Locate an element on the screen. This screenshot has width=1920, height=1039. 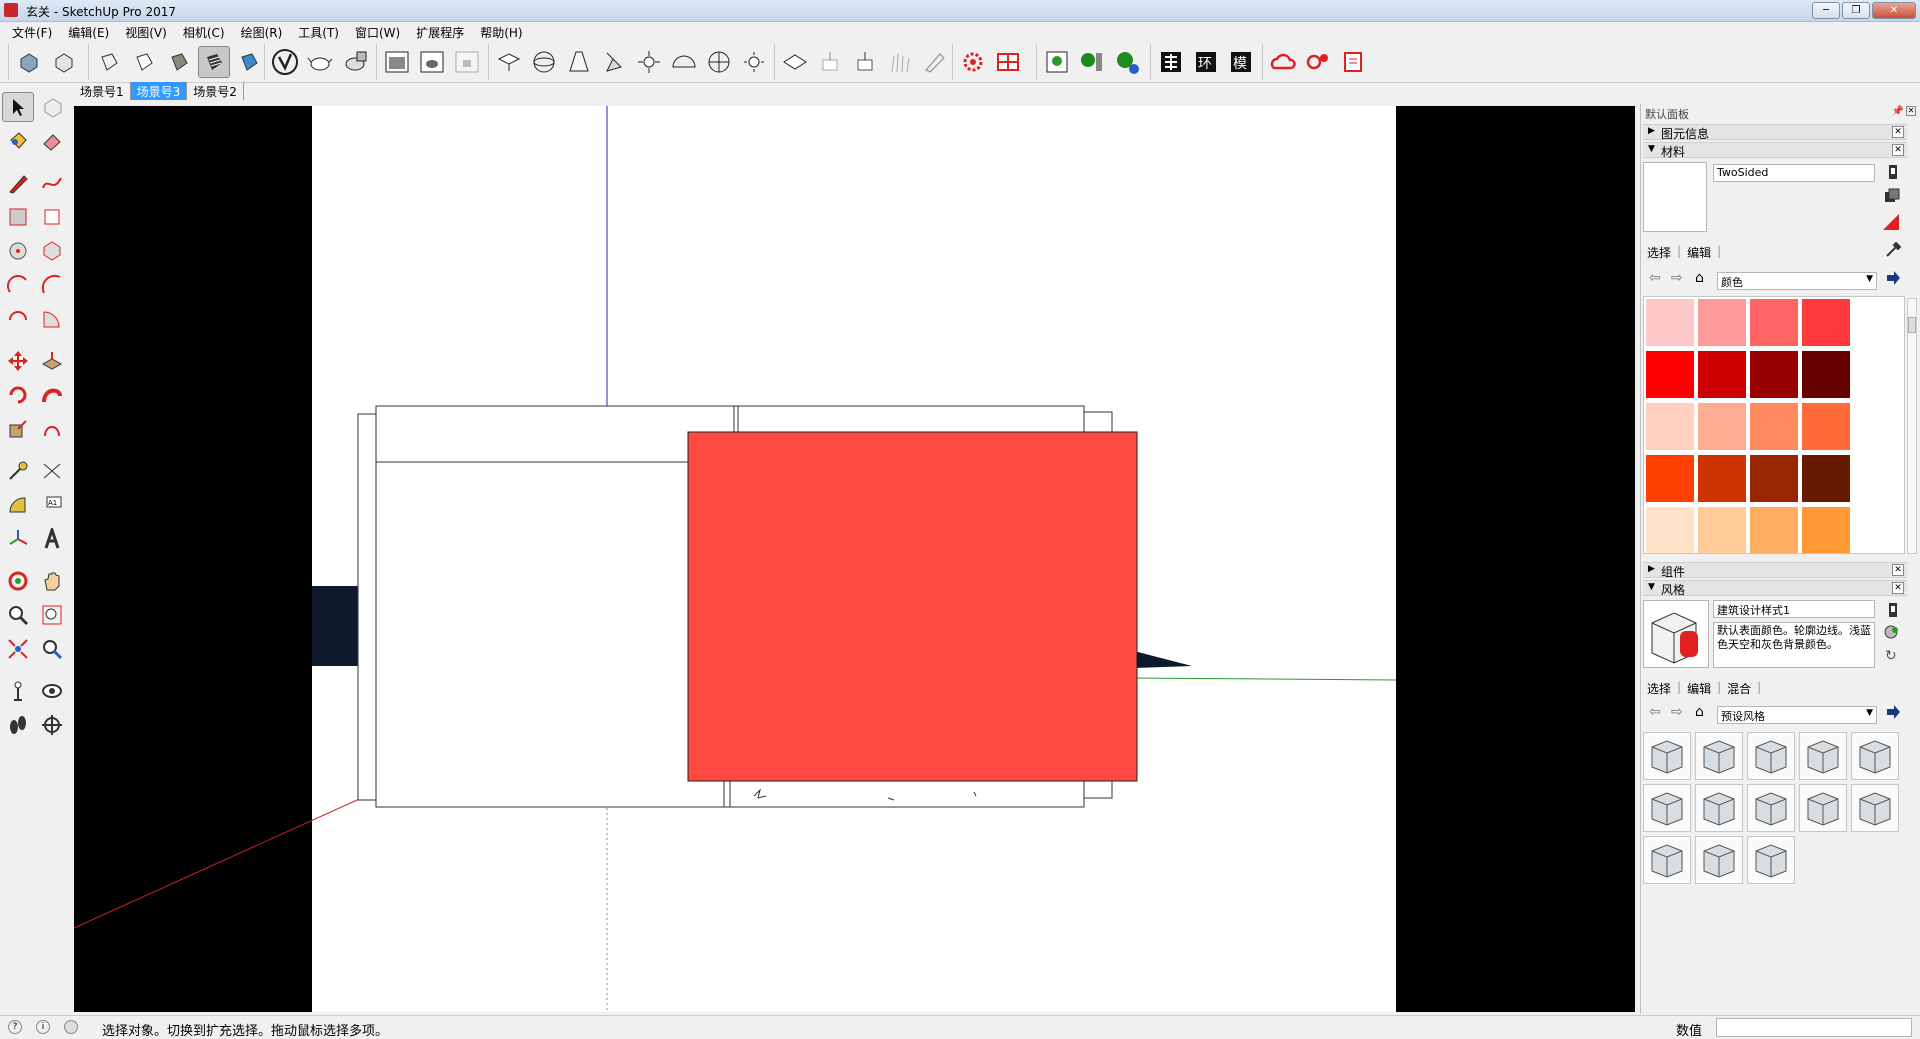
export-proxy-icon is located at coordinates (830, 62).